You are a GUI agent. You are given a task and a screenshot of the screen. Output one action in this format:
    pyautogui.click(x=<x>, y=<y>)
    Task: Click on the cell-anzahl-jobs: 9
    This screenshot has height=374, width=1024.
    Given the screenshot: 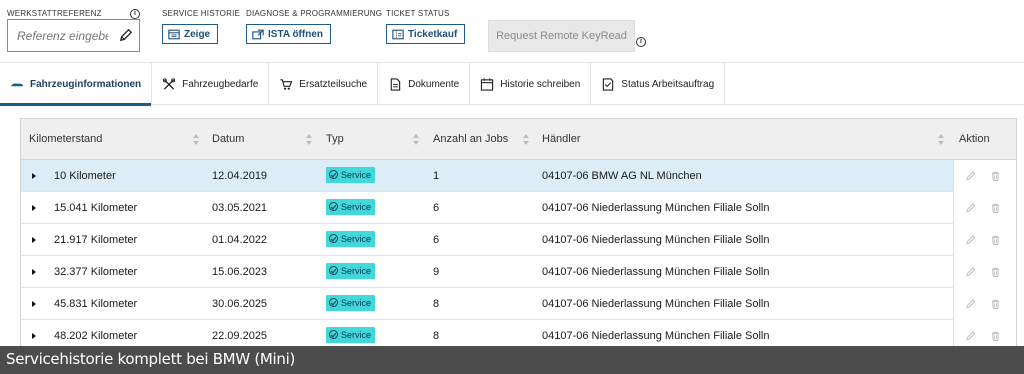 What is the action you would take?
    pyautogui.click(x=436, y=272)
    